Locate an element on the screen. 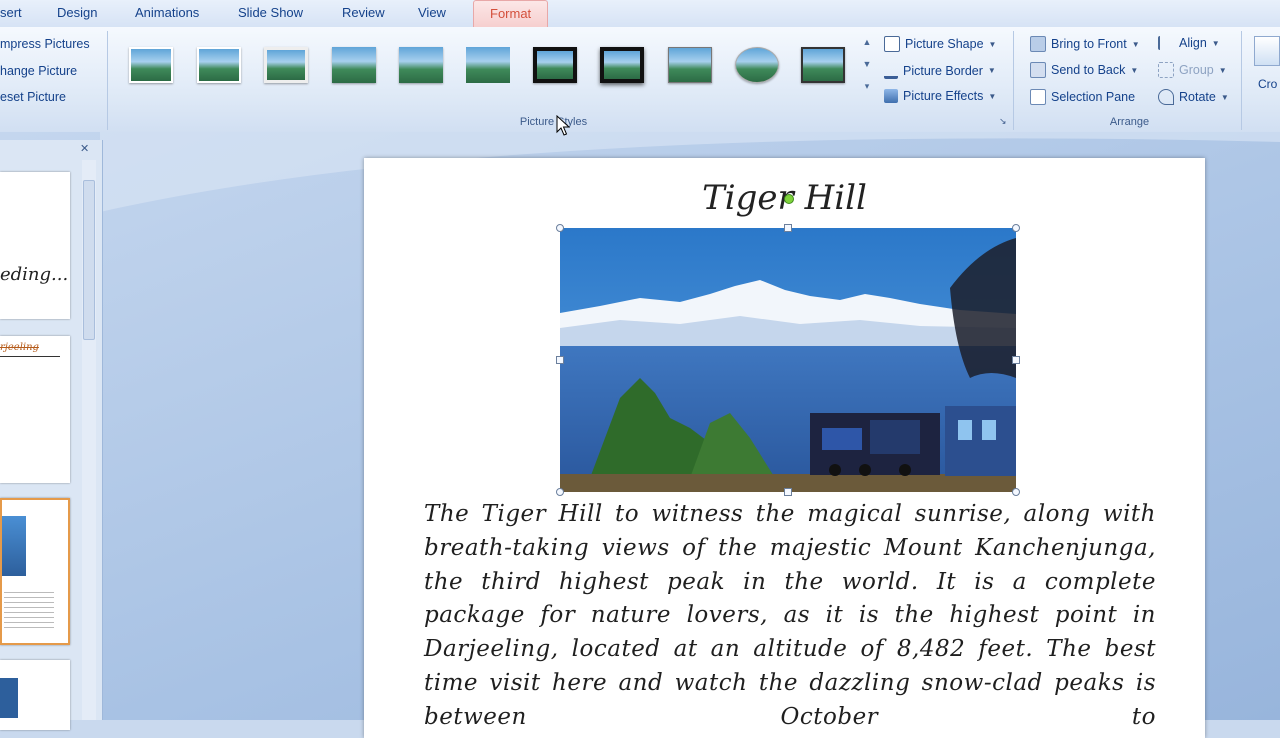 The height and width of the screenshot is (738, 1280). selection-pane-button: Selection Pane is located at coordinates (1082, 97).